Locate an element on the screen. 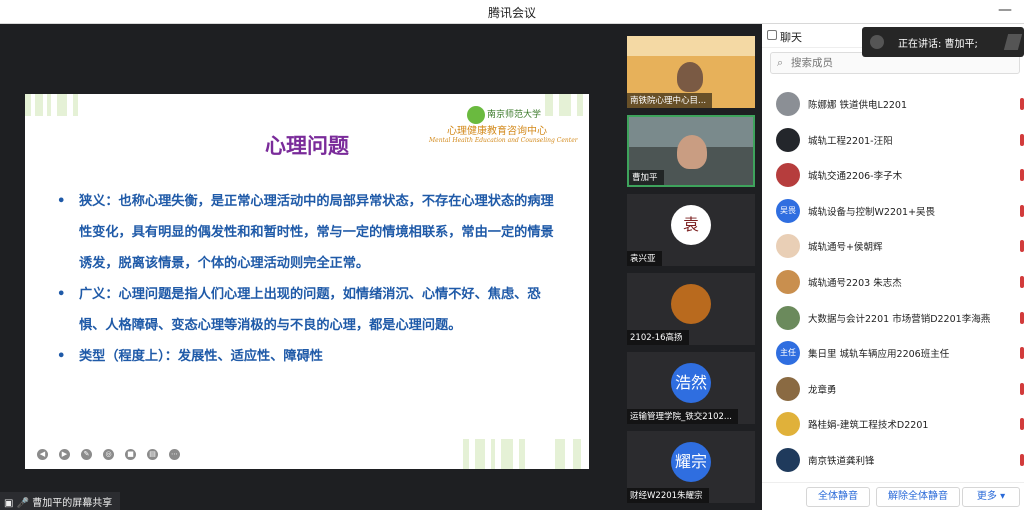  panel-footer: 全体静音 解除全体静音 更多 ▾ is located at coordinates (893, 496).